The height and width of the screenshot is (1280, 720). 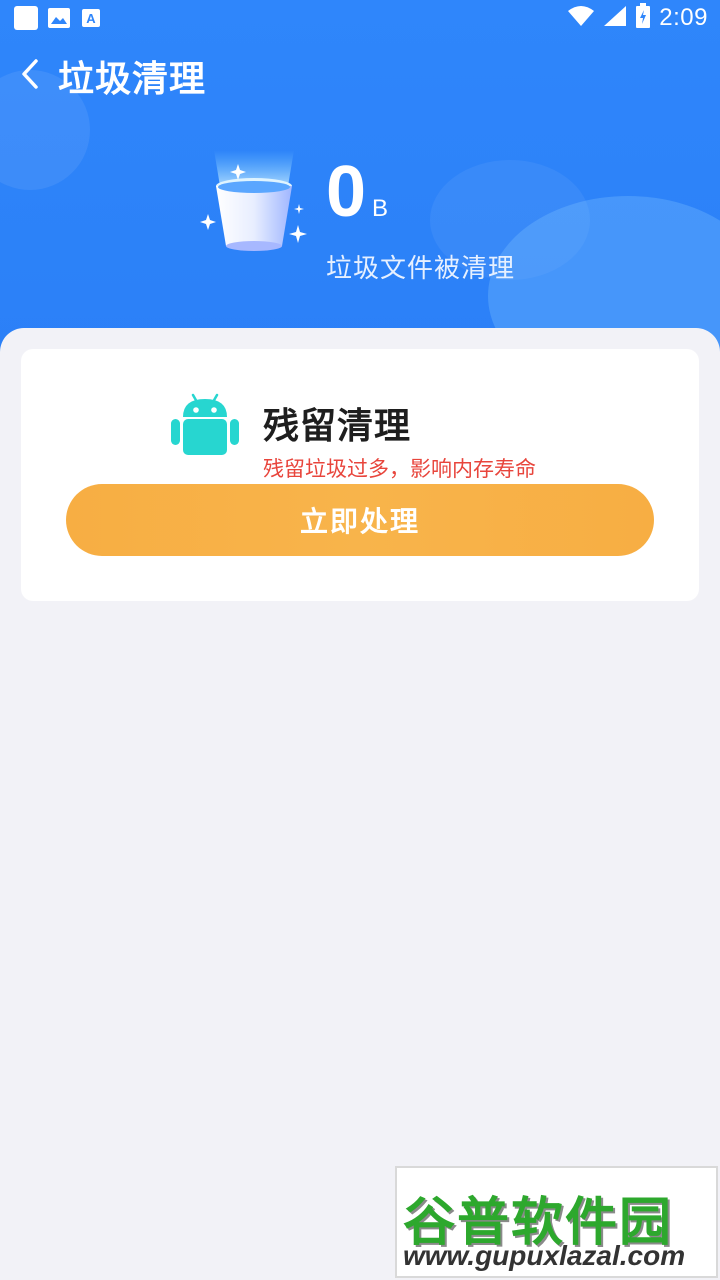 What do you see at coordinates (643, 18) in the screenshot?
I see `battery-icon` at bounding box center [643, 18].